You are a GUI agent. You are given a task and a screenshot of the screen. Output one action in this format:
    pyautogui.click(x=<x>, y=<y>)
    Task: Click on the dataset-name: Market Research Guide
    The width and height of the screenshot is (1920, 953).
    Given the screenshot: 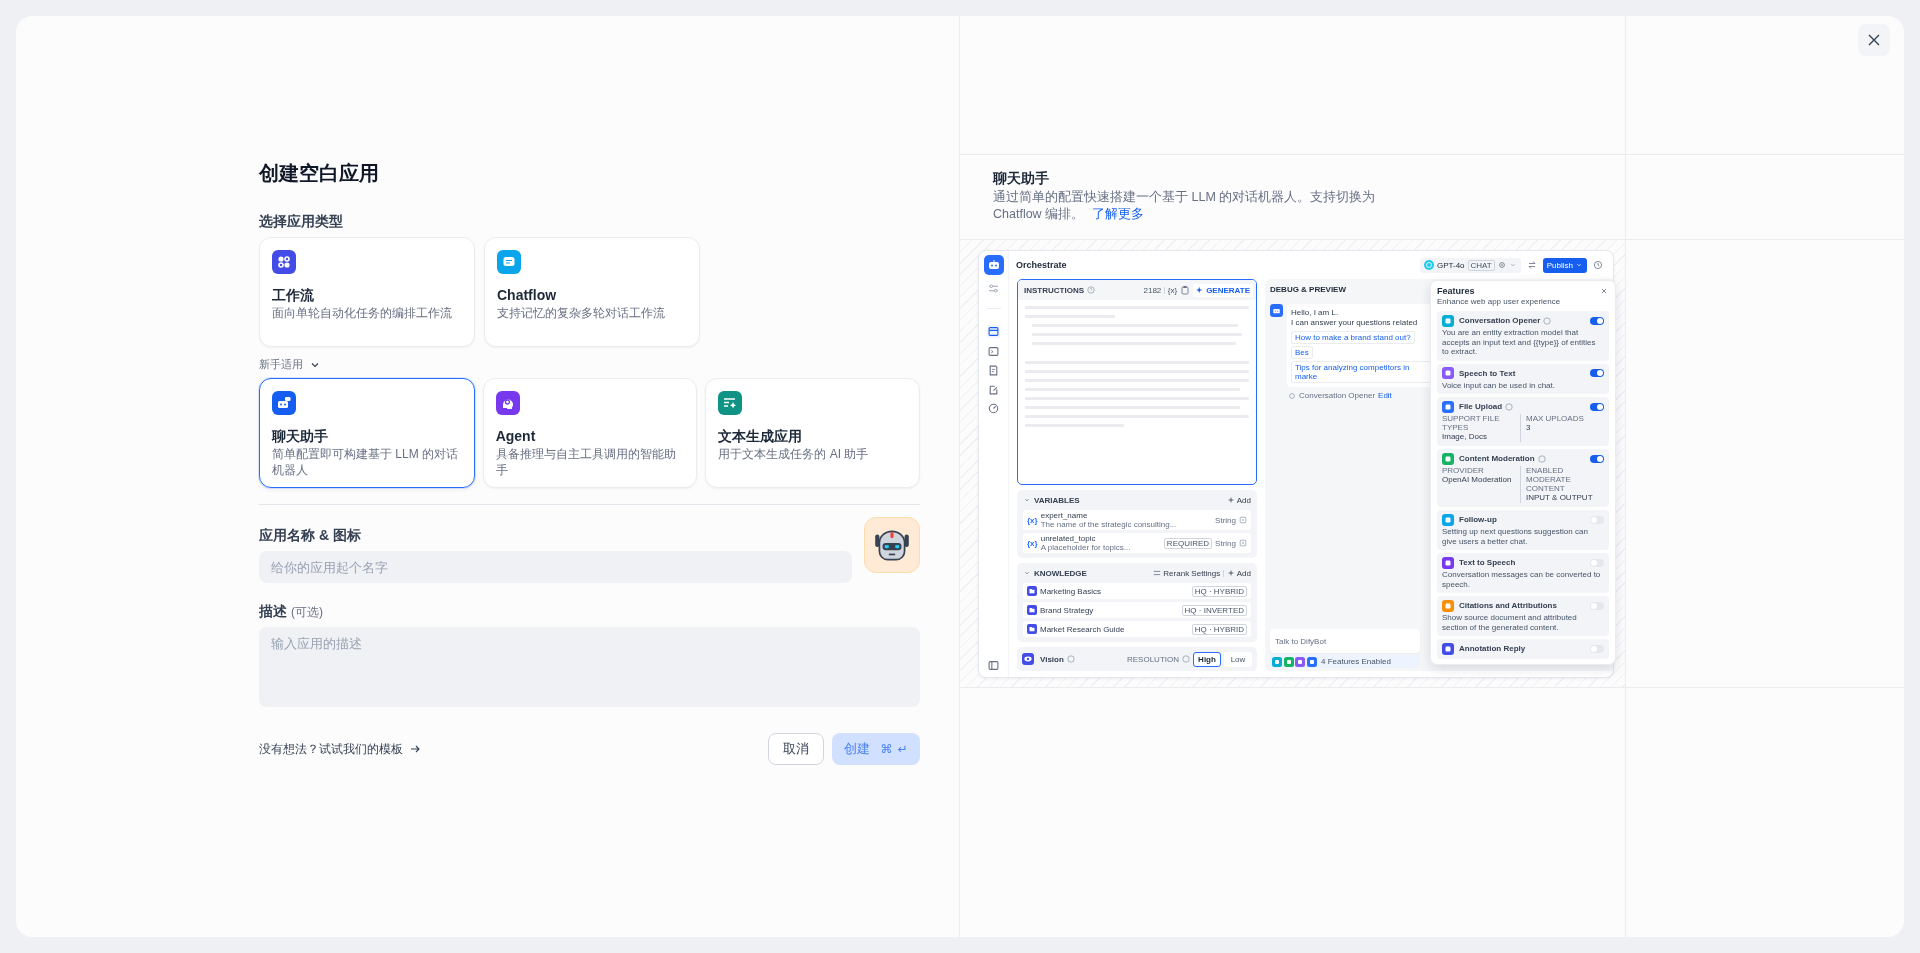 What is the action you would take?
    pyautogui.click(x=1082, y=629)
    